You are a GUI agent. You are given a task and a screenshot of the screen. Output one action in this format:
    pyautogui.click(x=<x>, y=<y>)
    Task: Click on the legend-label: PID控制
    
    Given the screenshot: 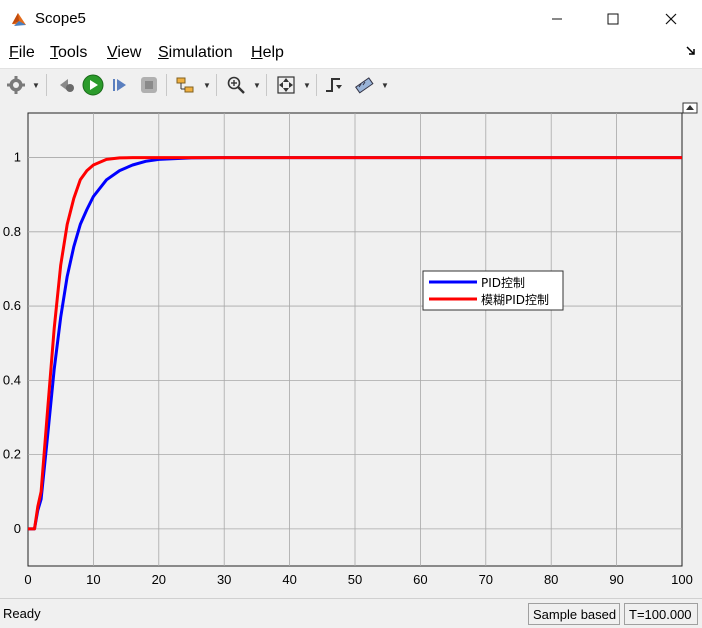 What is the action you would take?
    pyautogui.click(x=503, y=283)
    